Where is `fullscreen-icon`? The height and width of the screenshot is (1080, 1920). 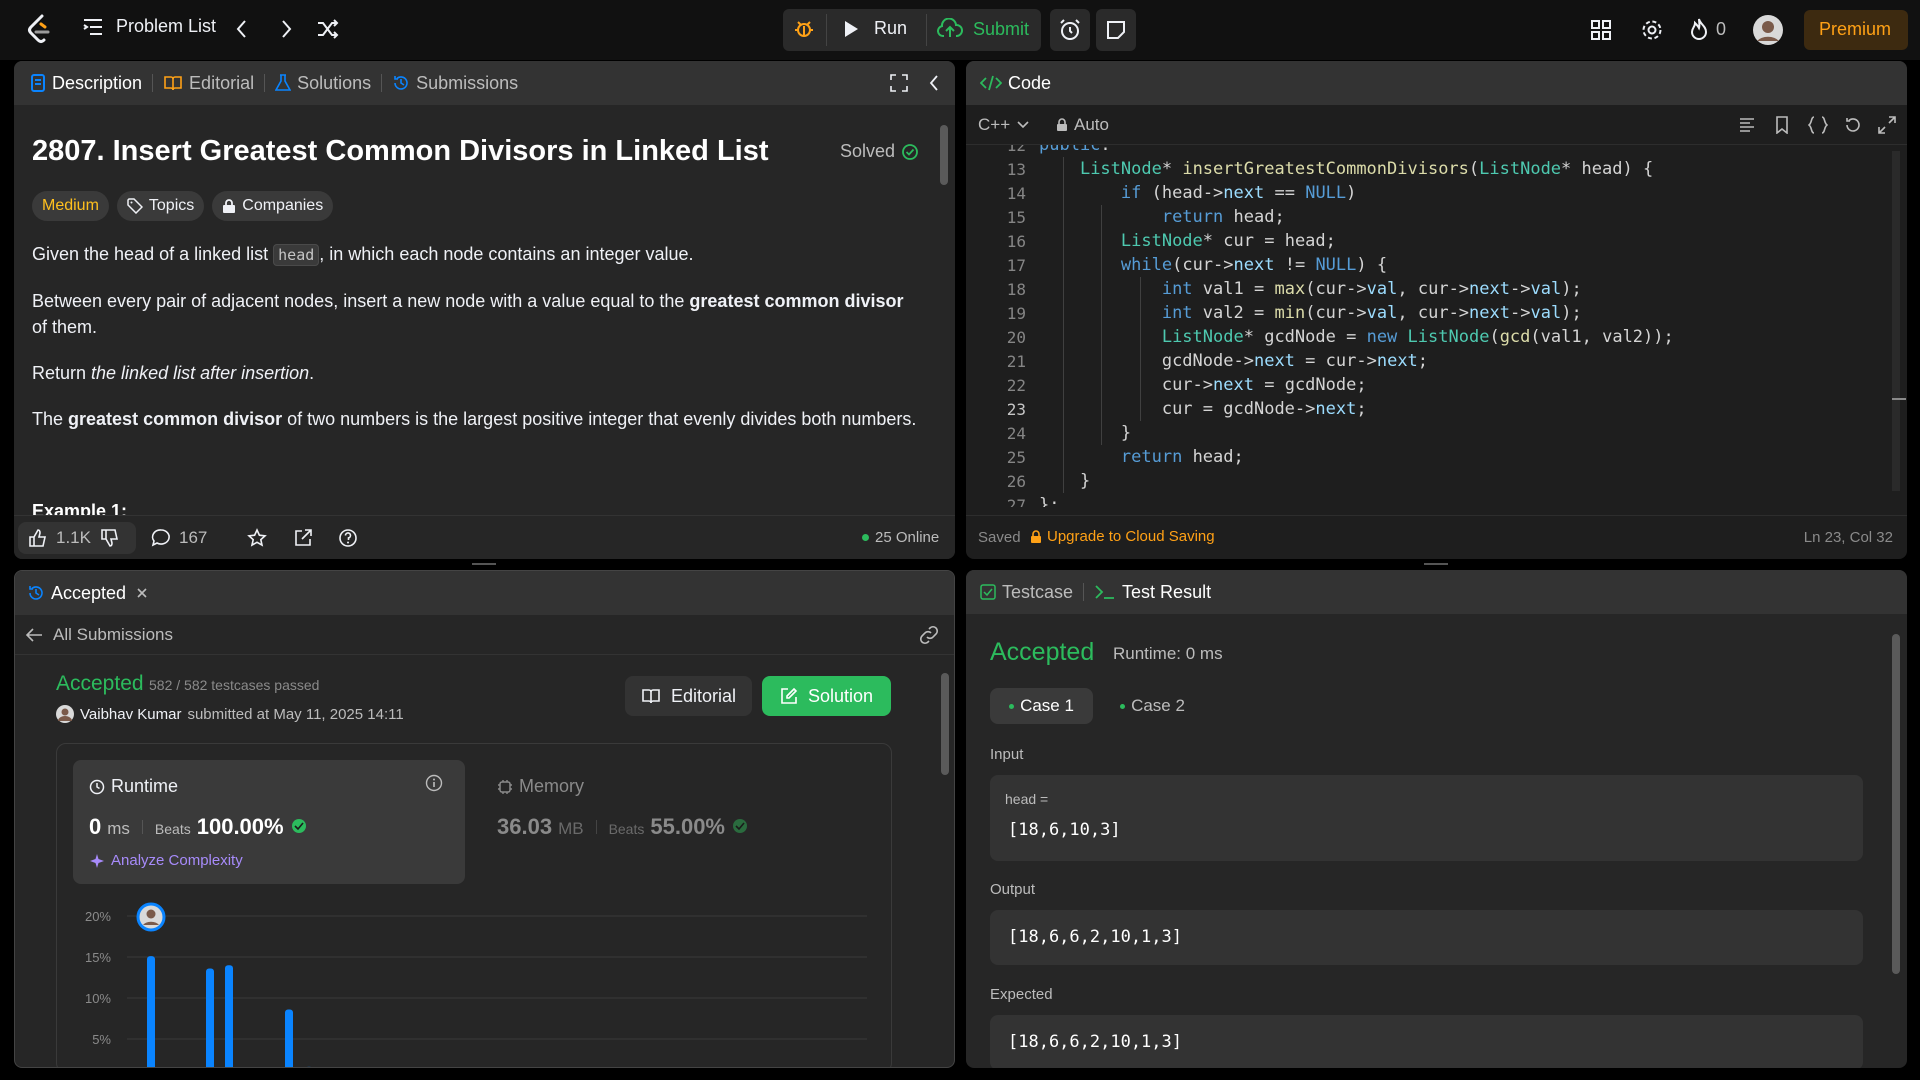 fullscreen-icon is located at coordinates (899, 83).